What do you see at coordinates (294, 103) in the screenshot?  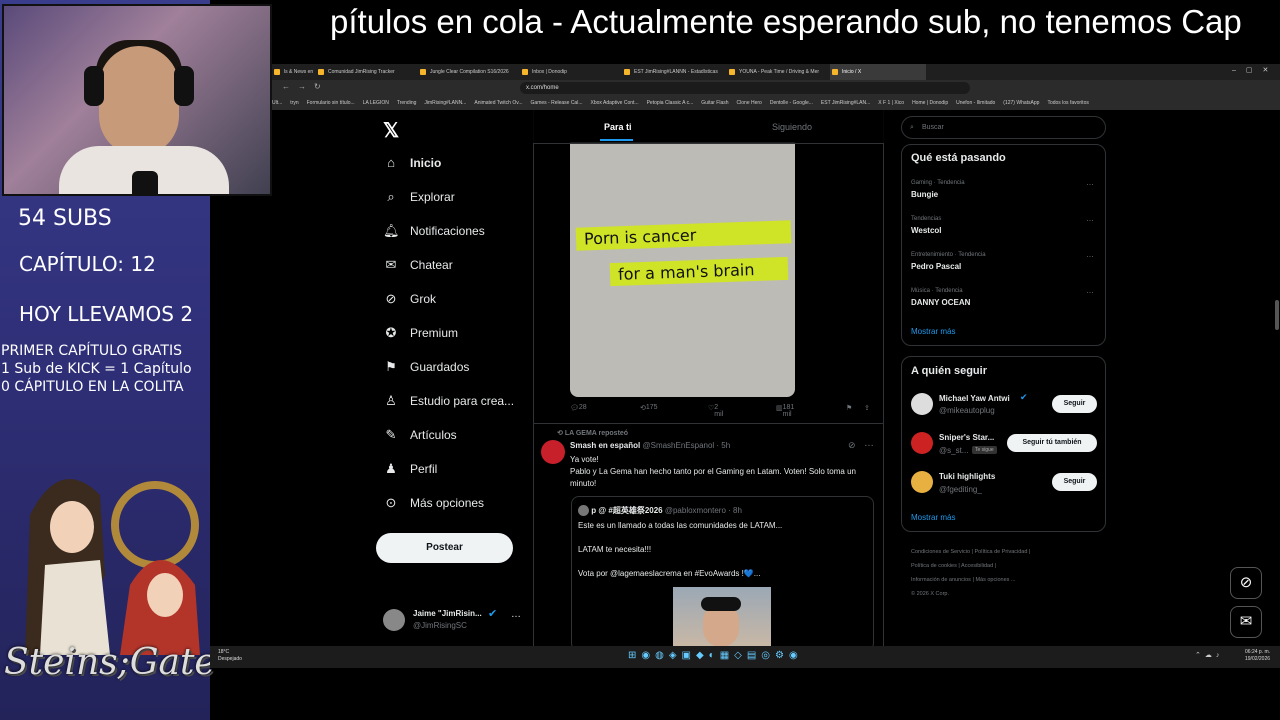 I see `bookmark: tryn` at bounding box center [294, 103].